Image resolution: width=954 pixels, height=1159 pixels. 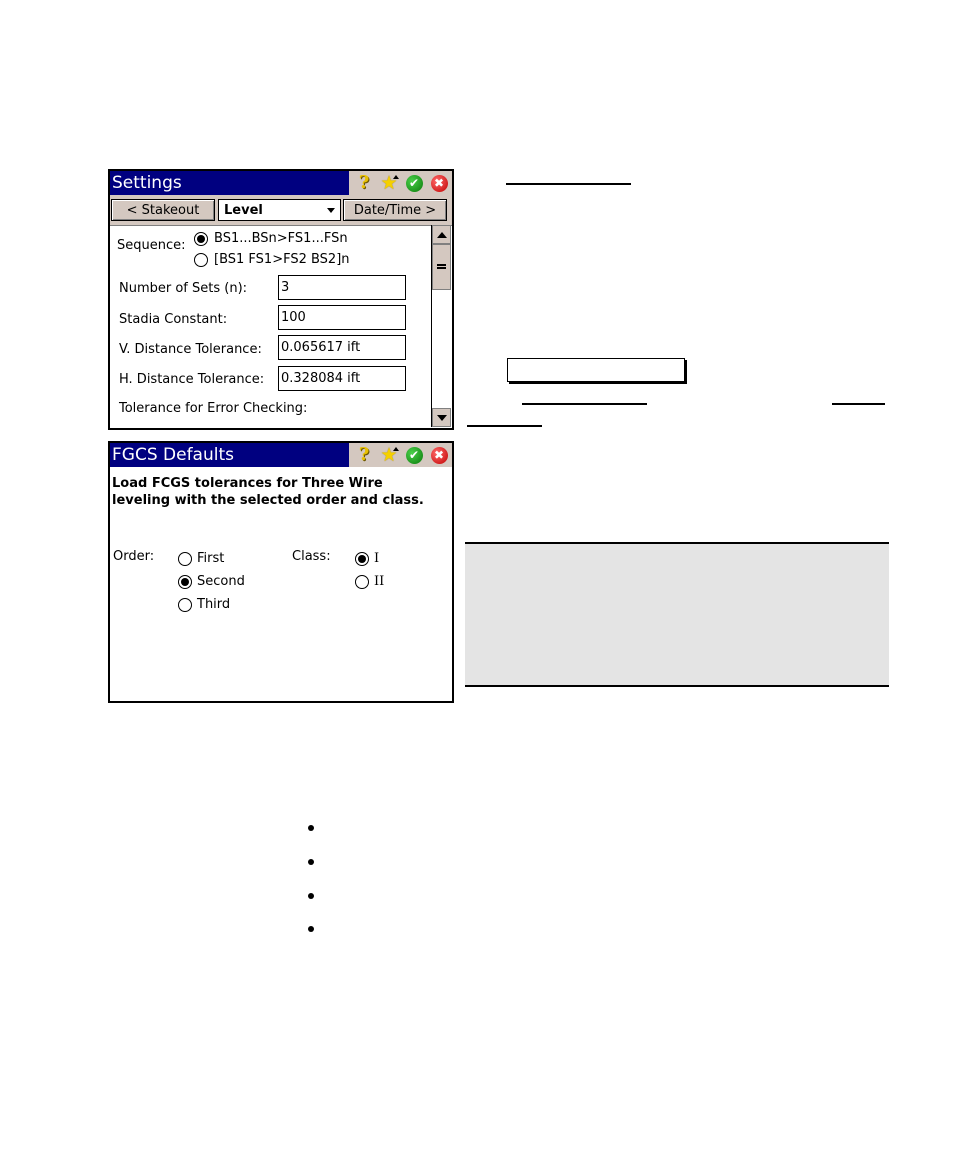 I want to click on settings-titlebar: Settings ? ★ ✔ ✖, so click(x=281, y=183).